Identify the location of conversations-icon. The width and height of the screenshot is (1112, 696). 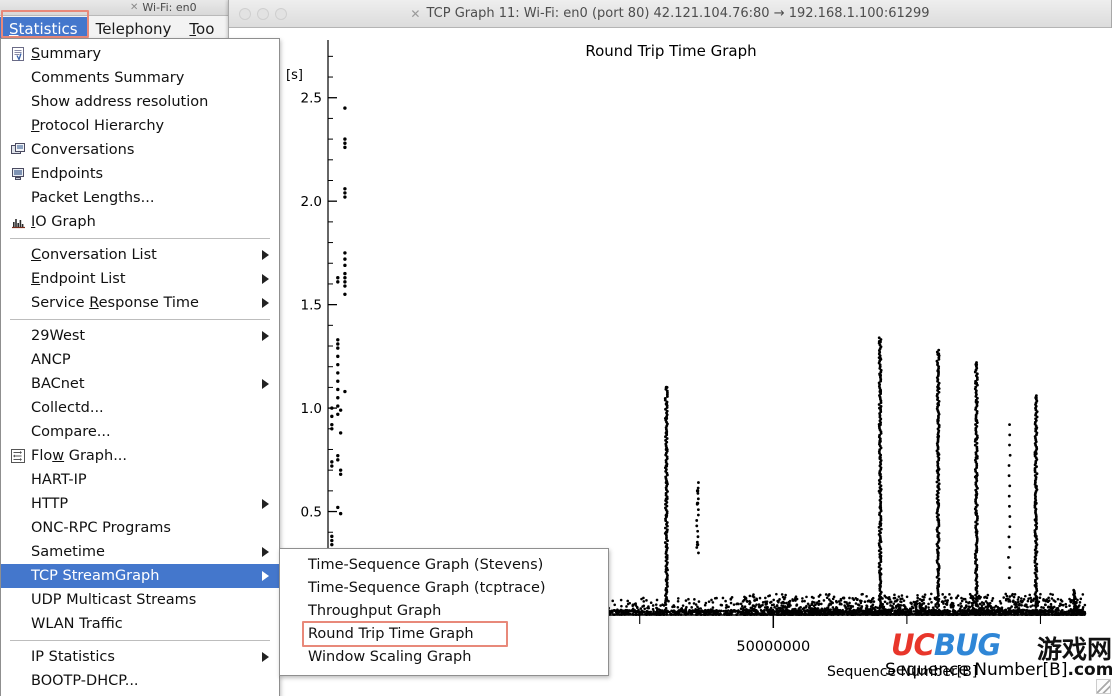
(18, 150).